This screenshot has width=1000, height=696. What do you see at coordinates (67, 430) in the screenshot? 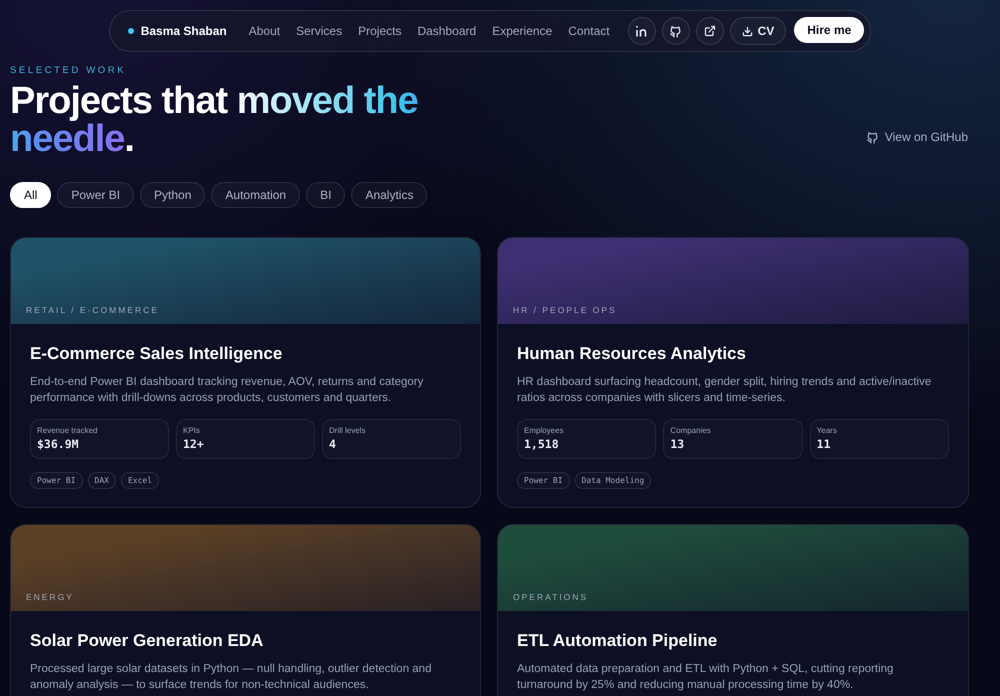
I see `stat-label: Revenue tracked` at bounding box center [67, 430].